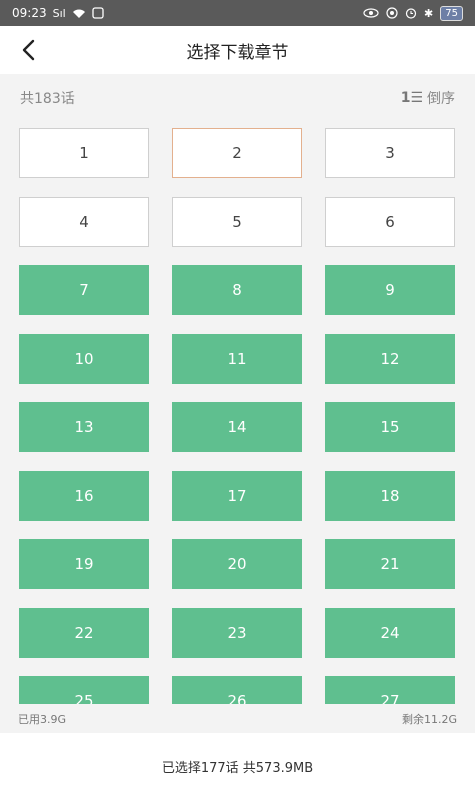  What do you see at coordinates (84, 427) in the screenshot?
I see `chapter-button-13: 13` at bounding box center [84, 427].